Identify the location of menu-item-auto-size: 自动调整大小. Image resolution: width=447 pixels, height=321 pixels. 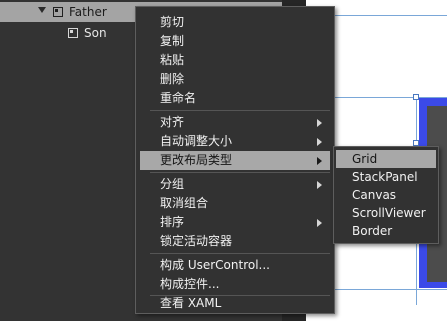
(235, 141).